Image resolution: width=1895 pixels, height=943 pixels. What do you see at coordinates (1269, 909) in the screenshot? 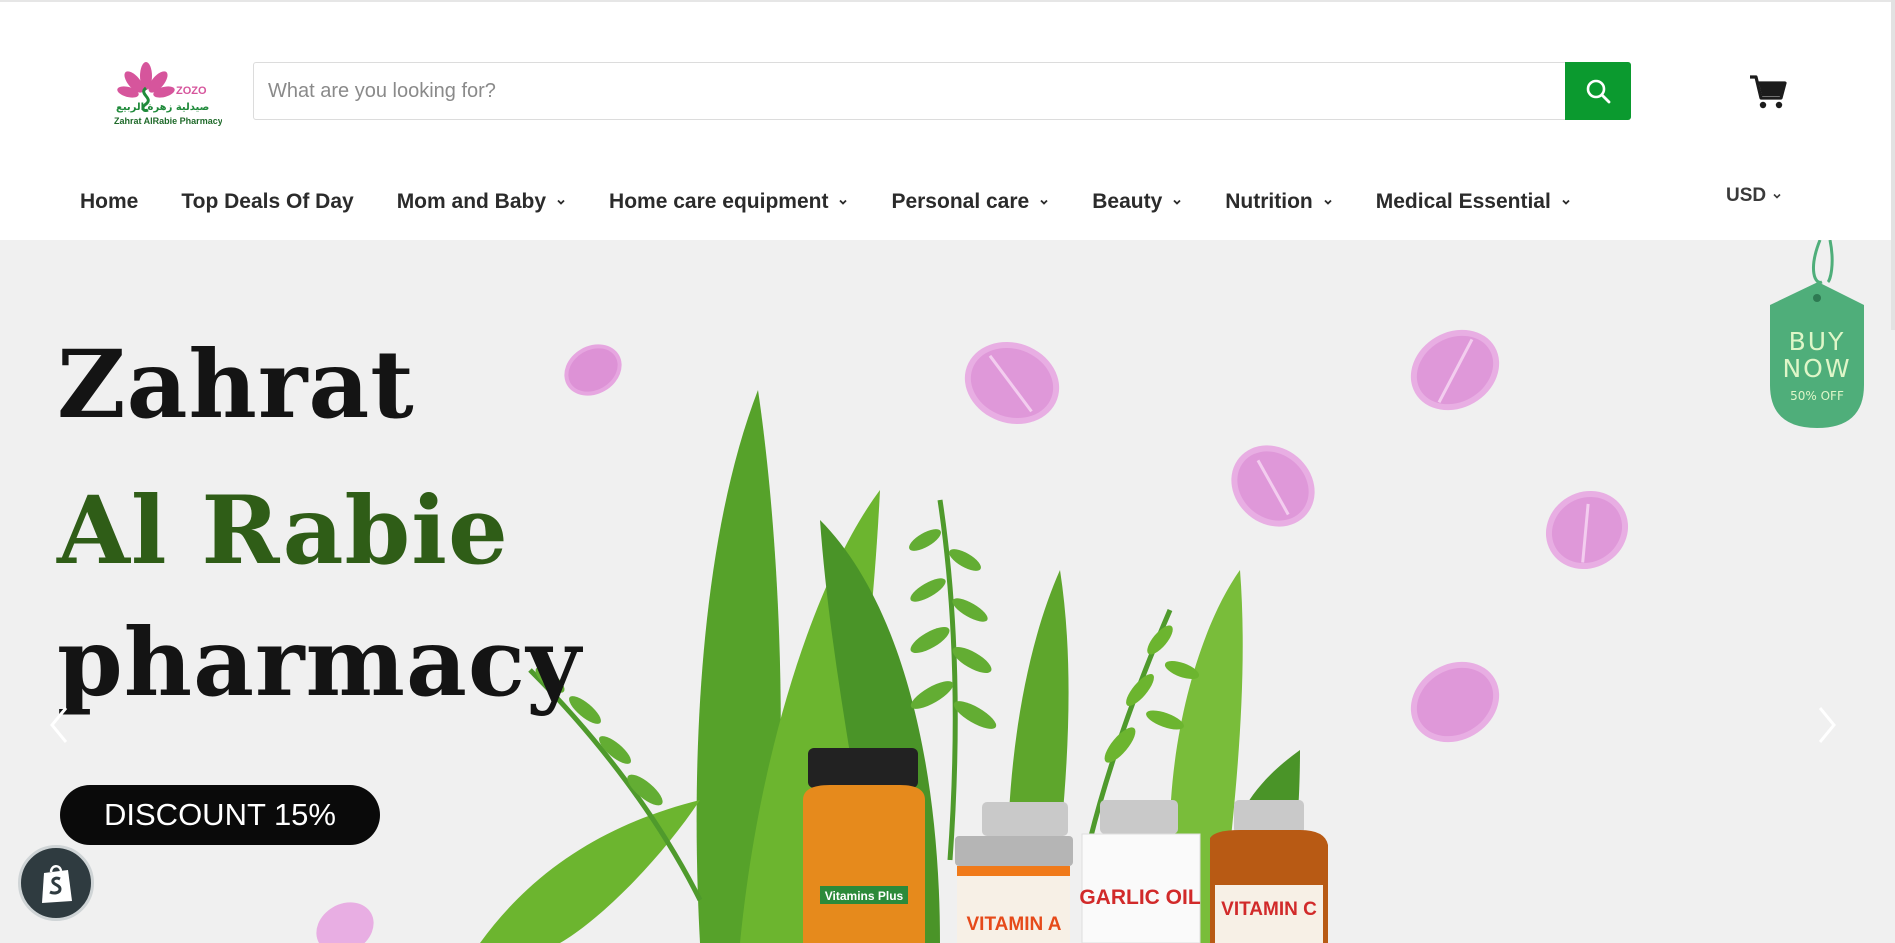
I see `bottle-label: VITAMIN C` at bounding box center [1269, 909].